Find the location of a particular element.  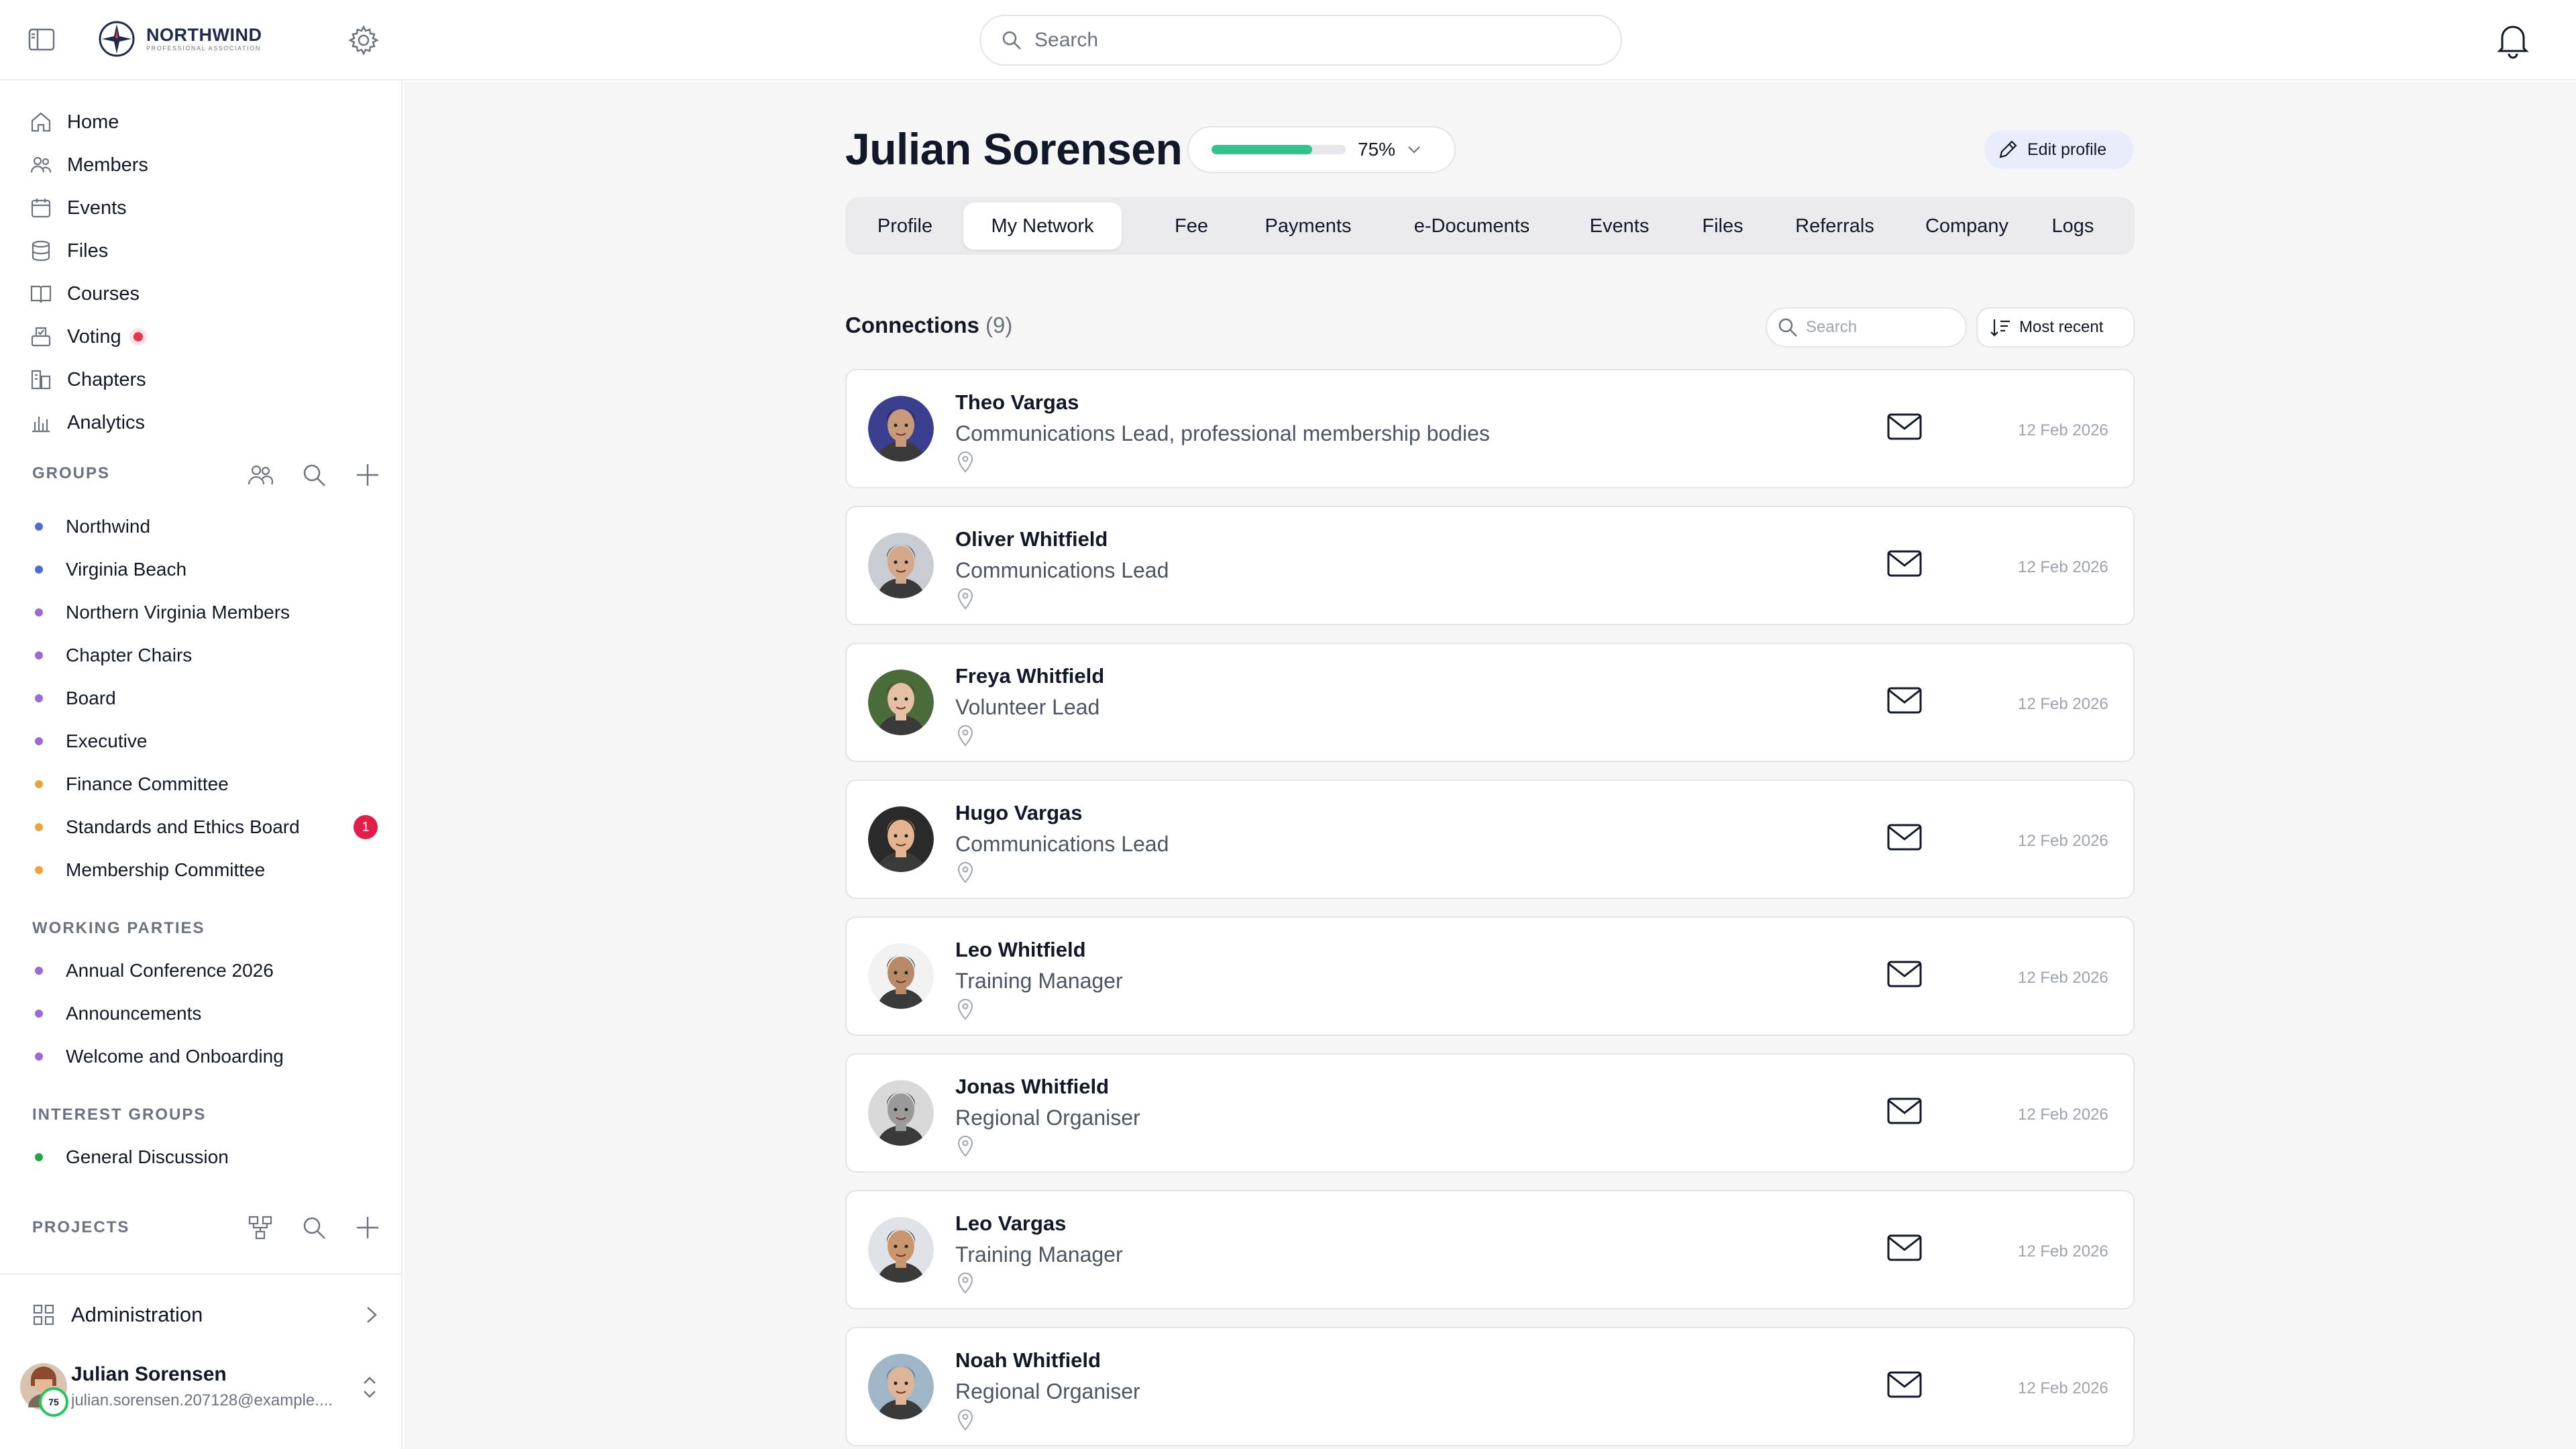

tab-company: Company is located at coordinates (1967, 226).